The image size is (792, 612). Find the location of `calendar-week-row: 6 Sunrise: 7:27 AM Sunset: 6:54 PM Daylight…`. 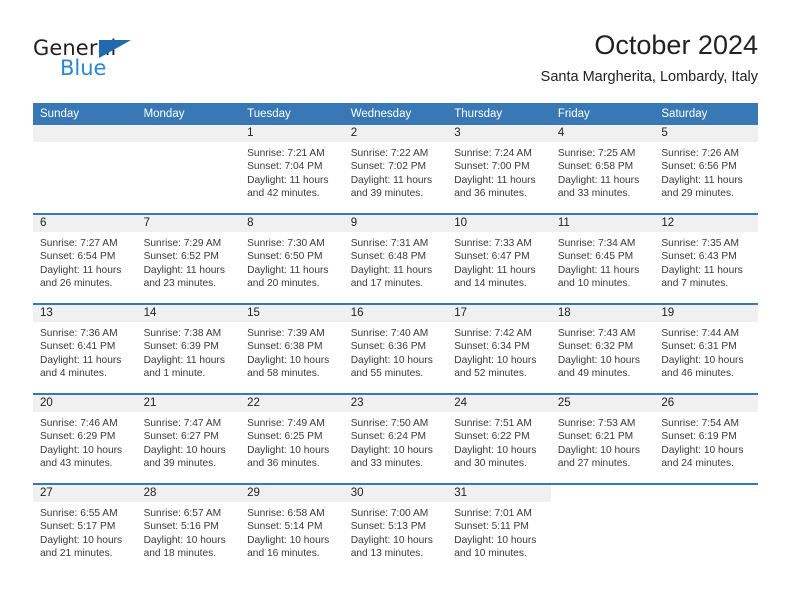

calendar-week-row: 6 Sunrise: 7:27 AM Sunset: 6:54 PM Daylight… is located at coordinates (395, 259).